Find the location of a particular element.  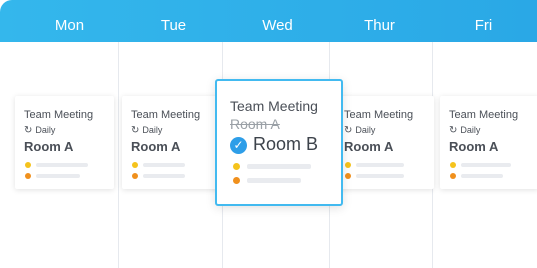

event-card-tue: Team Meeting ↻ Daily Room A is located at coordinates (171, 142).